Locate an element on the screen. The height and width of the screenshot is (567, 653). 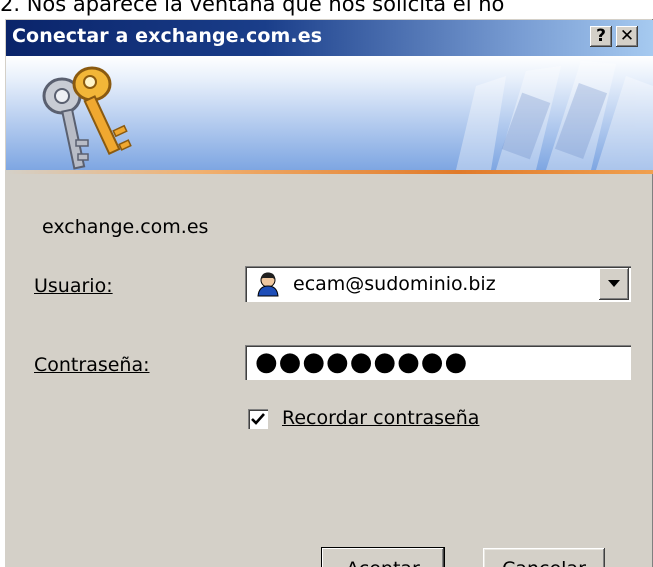
close-icon: ✕ is located at coordinates (627, 36).